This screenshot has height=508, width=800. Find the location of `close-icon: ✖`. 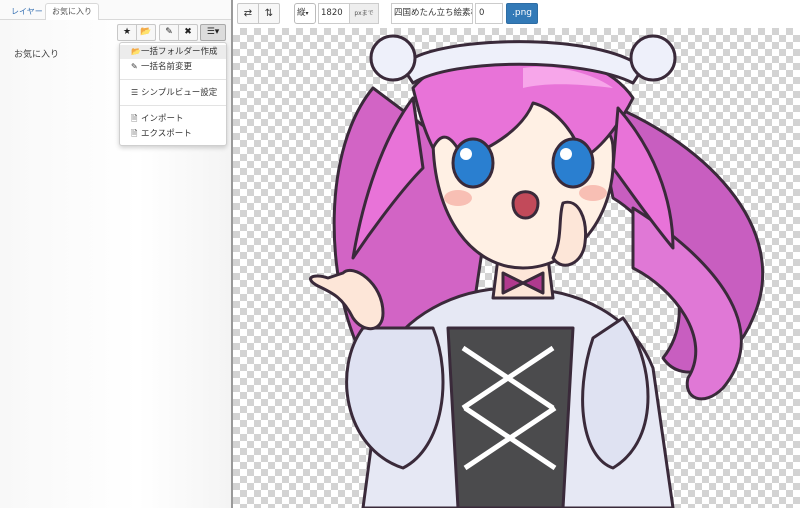

close-icon: ✖ is located at coordinates (188, 32).